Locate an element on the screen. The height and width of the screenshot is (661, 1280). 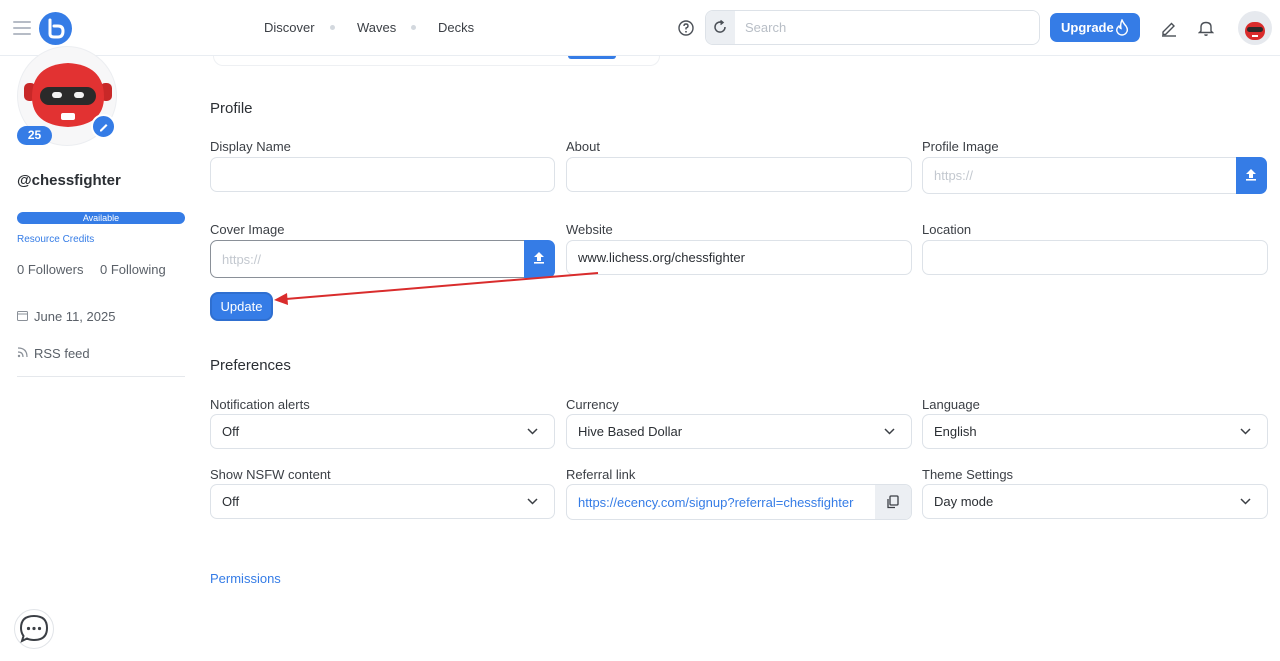
notification-label: Notification alerts is located at coordinates (260, 404).